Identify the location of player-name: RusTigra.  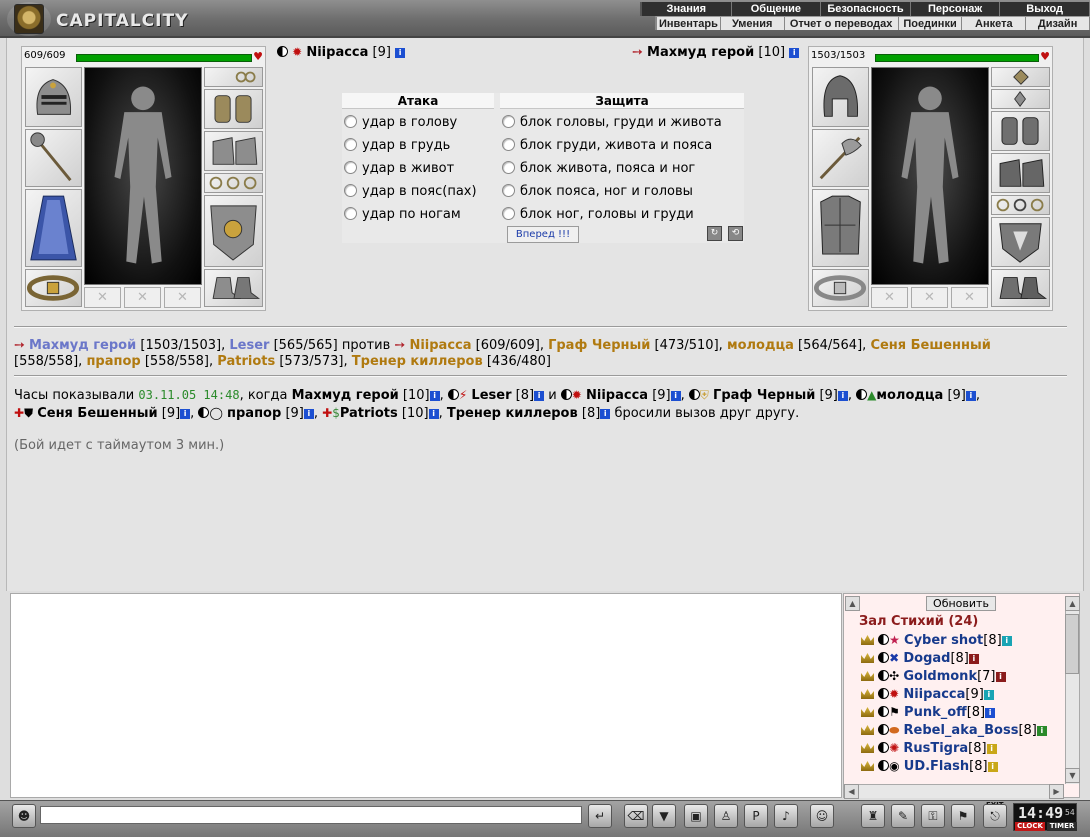
(935, 748).